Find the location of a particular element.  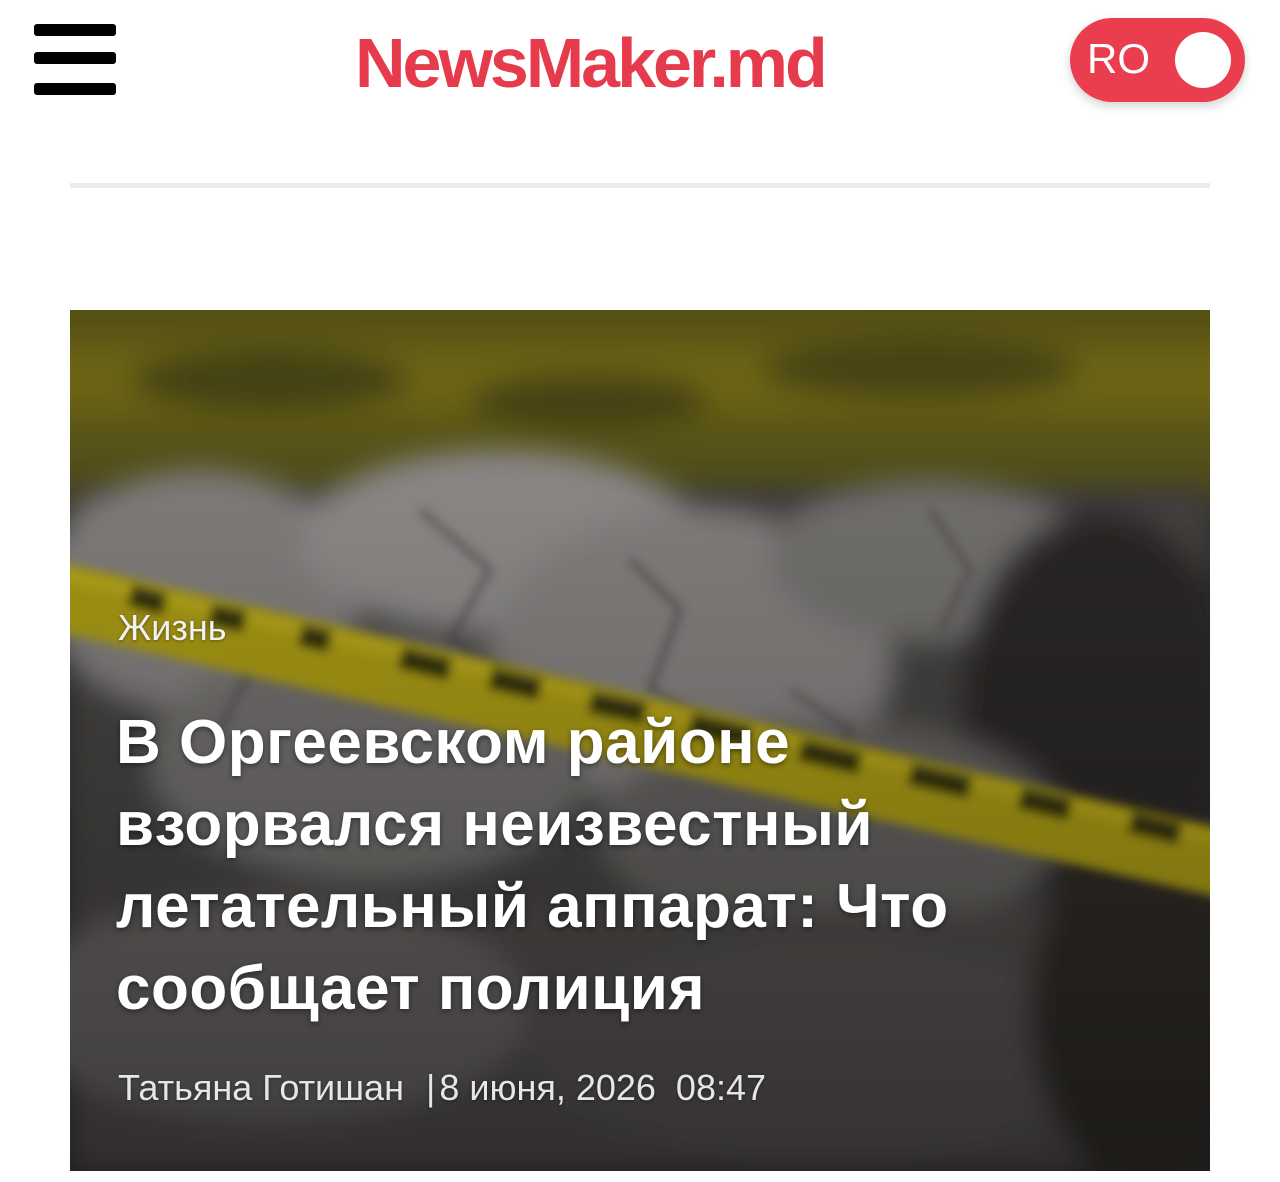

site-header: NewsMaker.md RO is located at coordinates (640, 70).